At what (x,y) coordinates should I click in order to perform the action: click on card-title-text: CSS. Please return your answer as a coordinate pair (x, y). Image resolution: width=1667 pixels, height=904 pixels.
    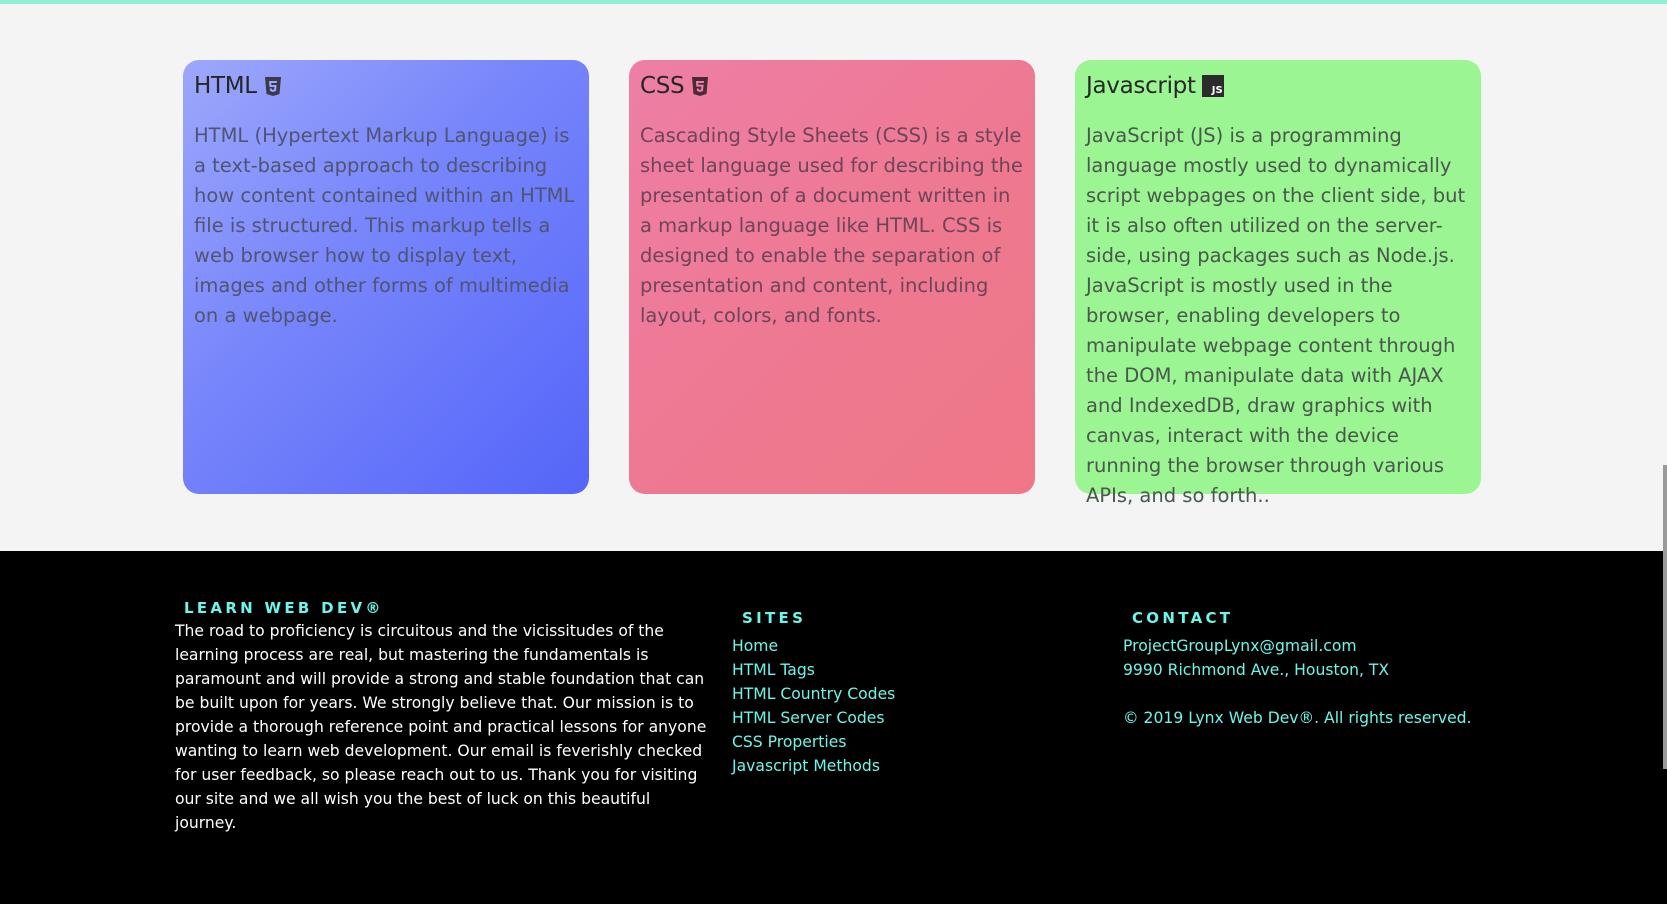
    Looking at the image, I should click on (662, 86).